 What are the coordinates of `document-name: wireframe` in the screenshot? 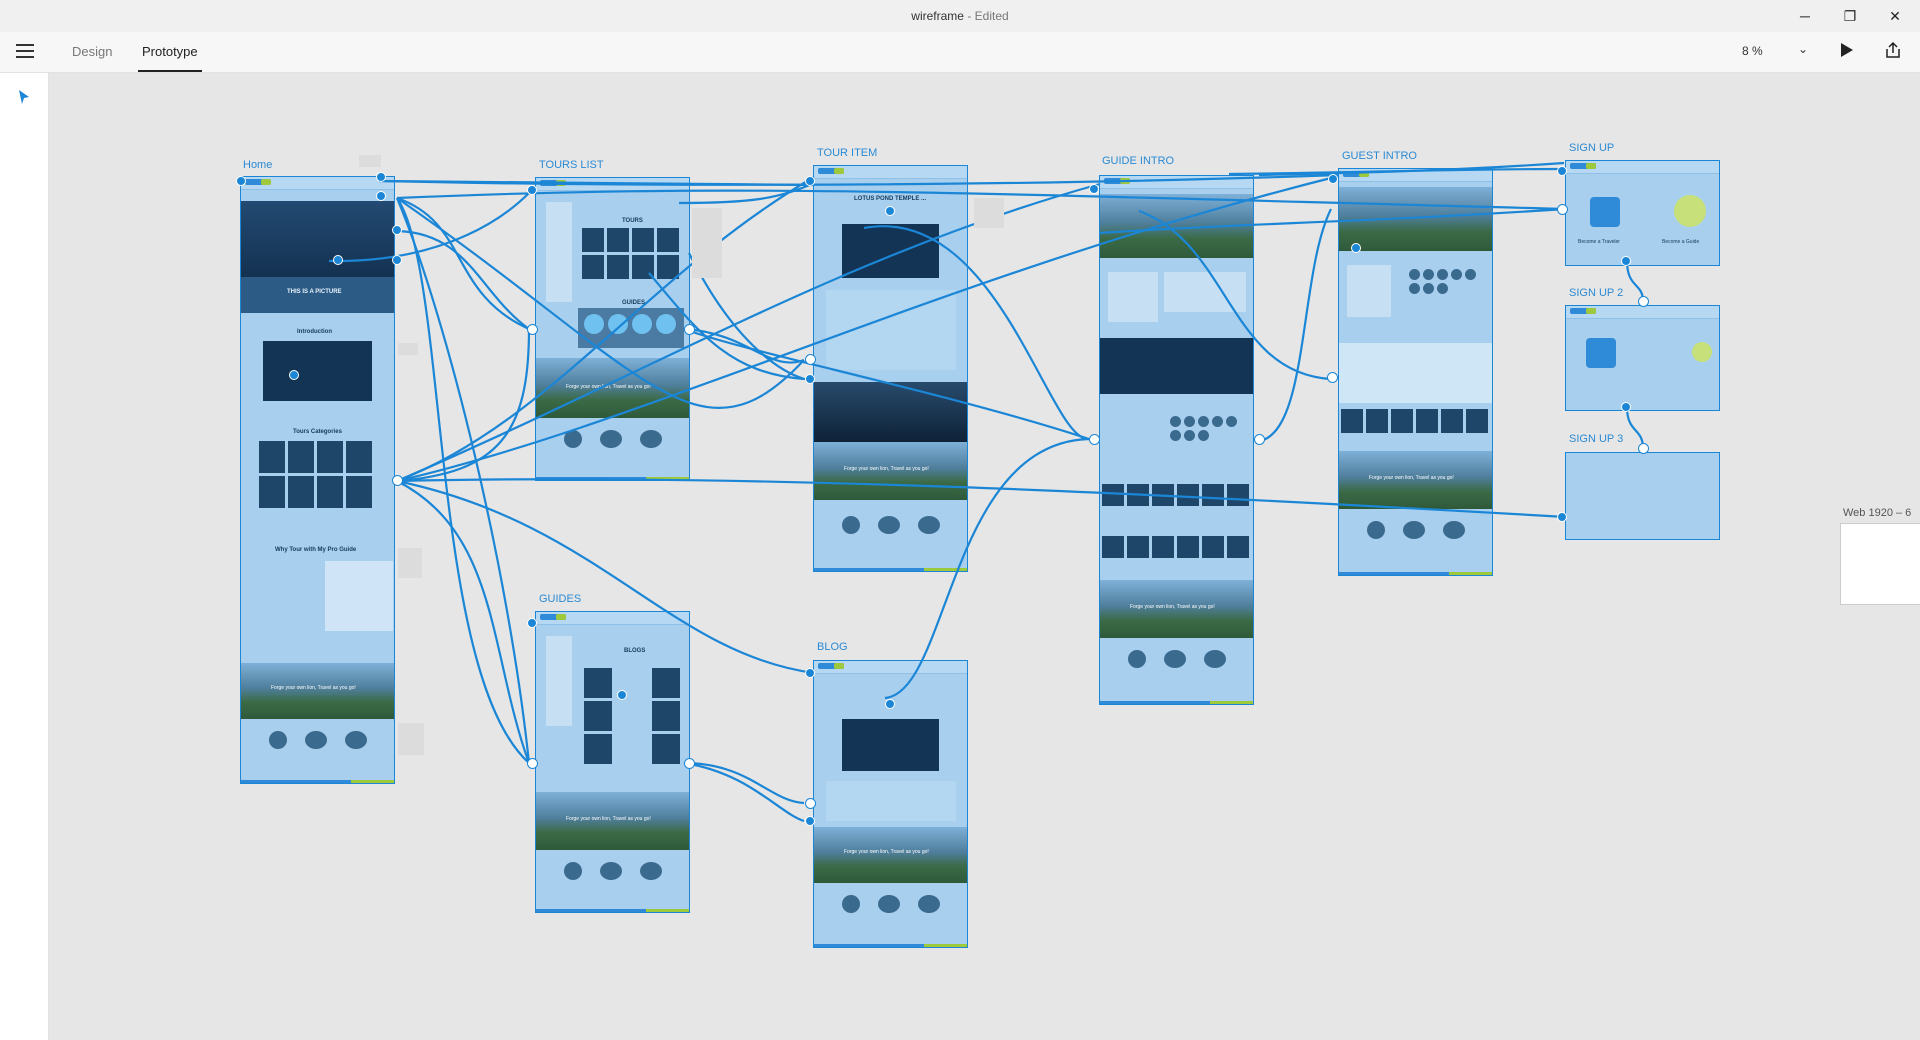 It's located at (937, 16).